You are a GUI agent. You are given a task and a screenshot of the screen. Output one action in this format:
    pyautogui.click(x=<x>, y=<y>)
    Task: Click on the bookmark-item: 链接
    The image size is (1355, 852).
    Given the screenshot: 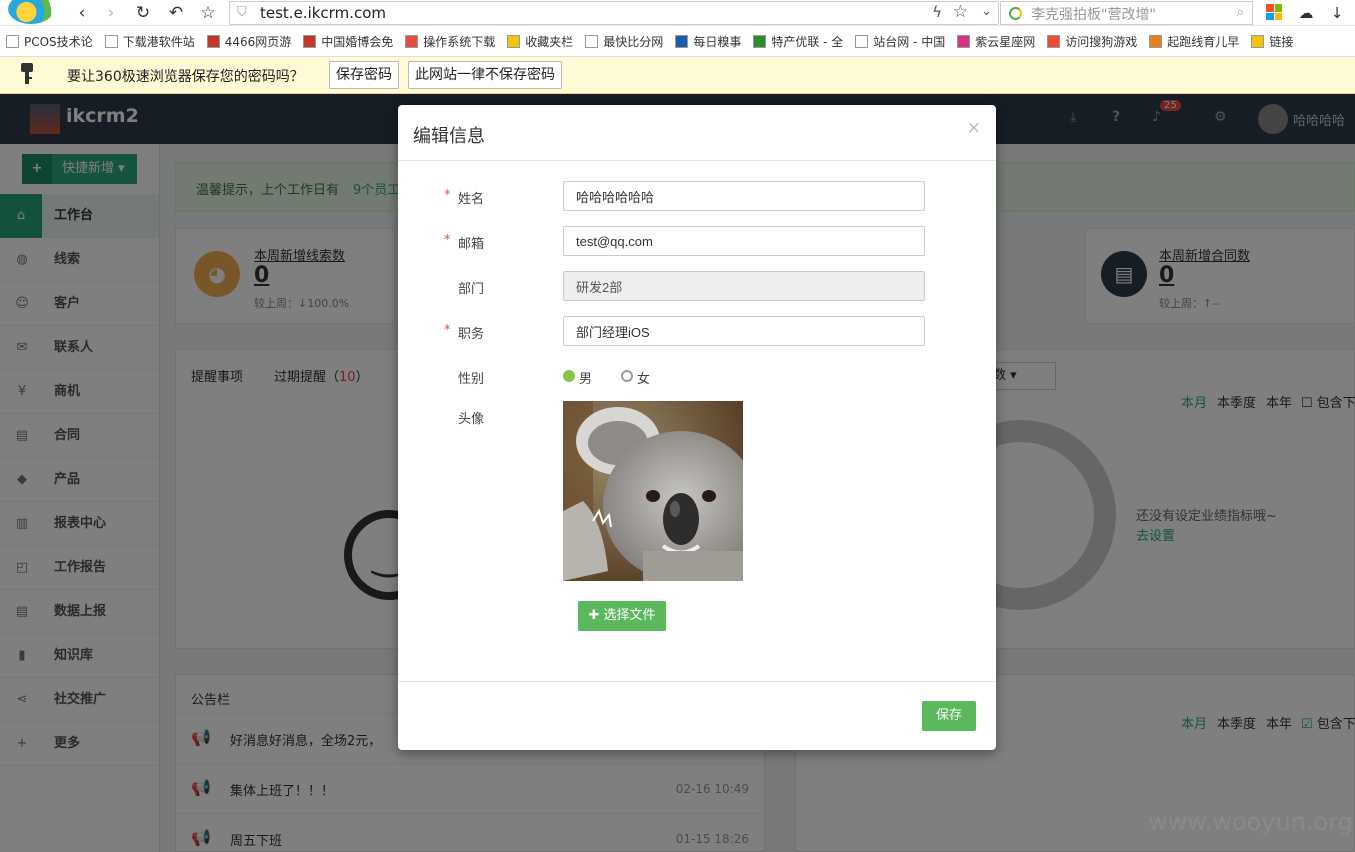 What is the action you would take?
    pyautogui.click(x=1272, y=41)
    